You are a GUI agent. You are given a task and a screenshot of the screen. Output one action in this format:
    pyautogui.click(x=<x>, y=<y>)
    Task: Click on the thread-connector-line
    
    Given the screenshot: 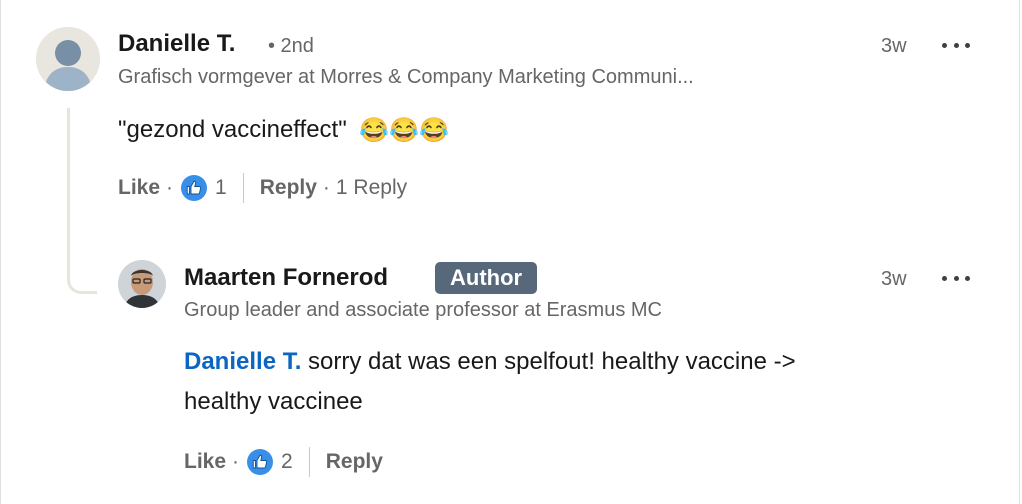 What is the action you would take?
    pyautogui.click(x=82, y=201)
    